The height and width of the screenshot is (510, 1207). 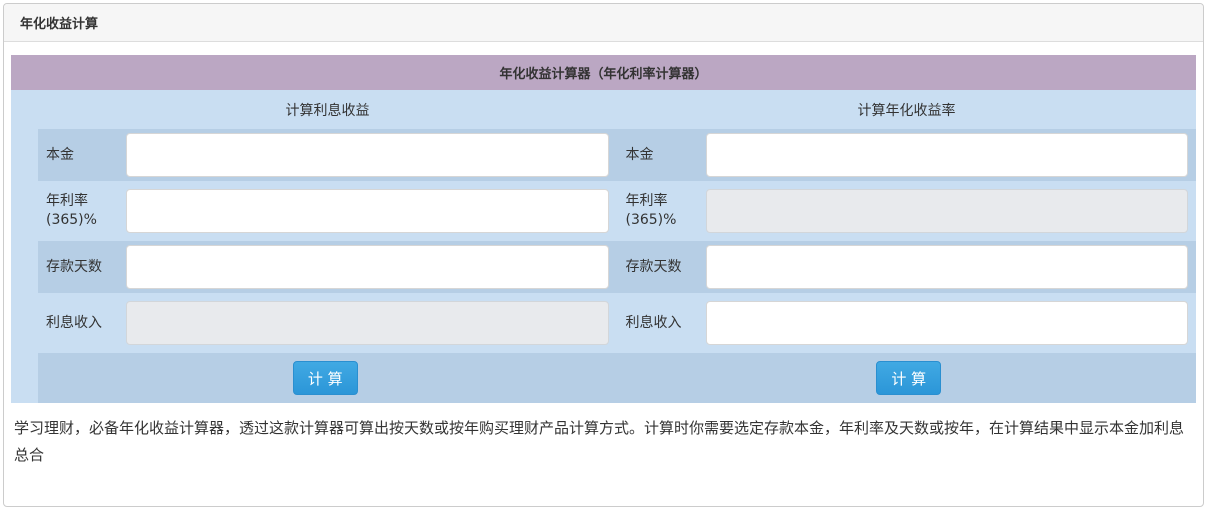 What do you see at coordinates (327, 110) in the screenshot?
I see `column-header-interest-income: 计算利息收益` at bounding box center [327, 110].